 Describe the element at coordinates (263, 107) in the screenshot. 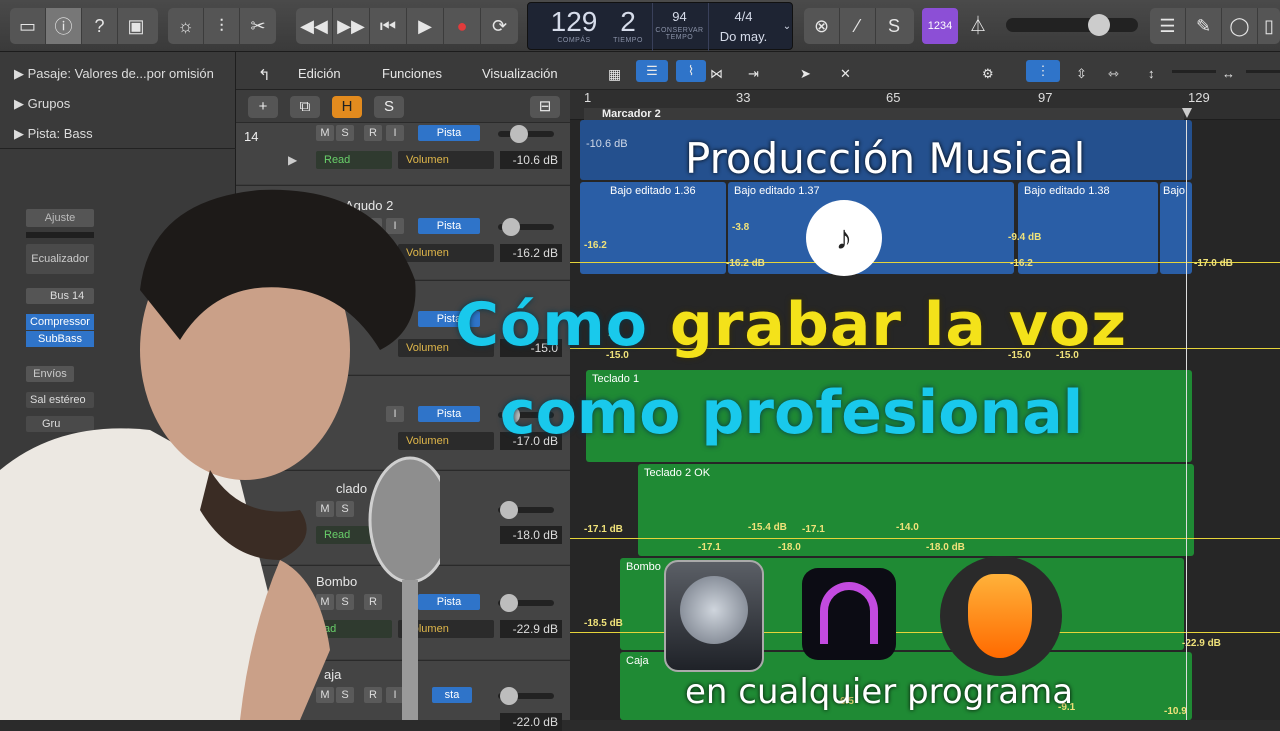

I see `add-track-button: +` at that location.